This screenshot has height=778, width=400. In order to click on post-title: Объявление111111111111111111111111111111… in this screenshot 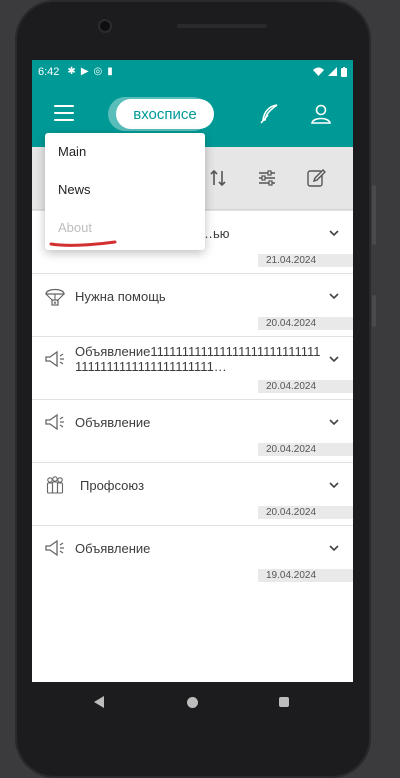, I will do `click(198, 359)`.